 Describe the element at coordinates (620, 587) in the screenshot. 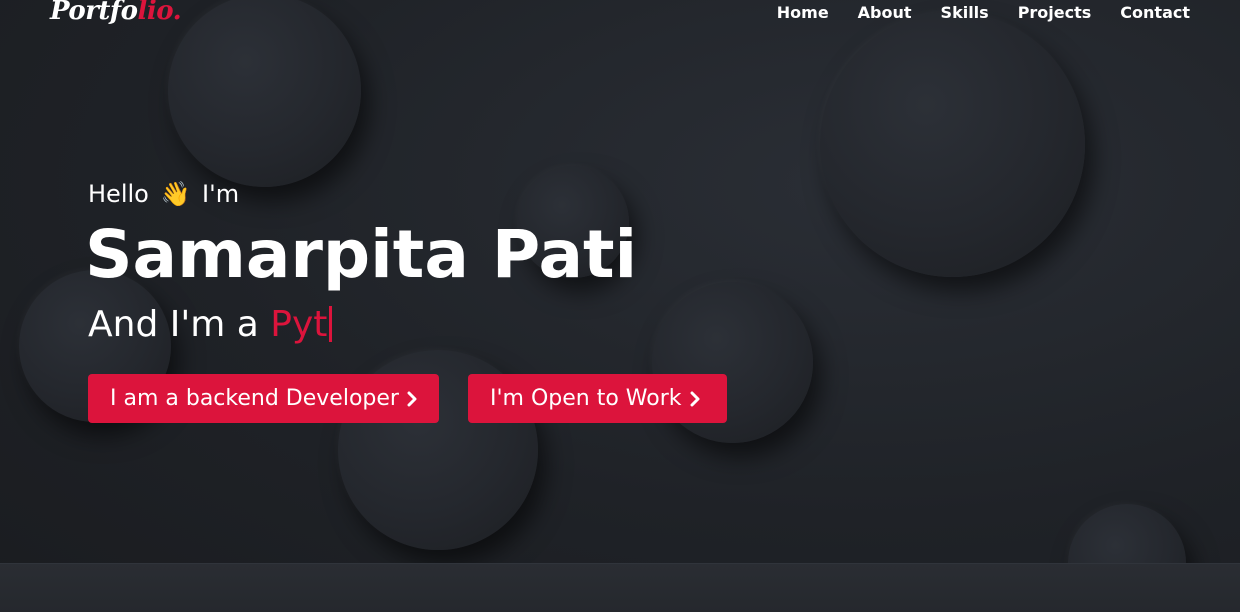

I see `floor-ledge` at that location.